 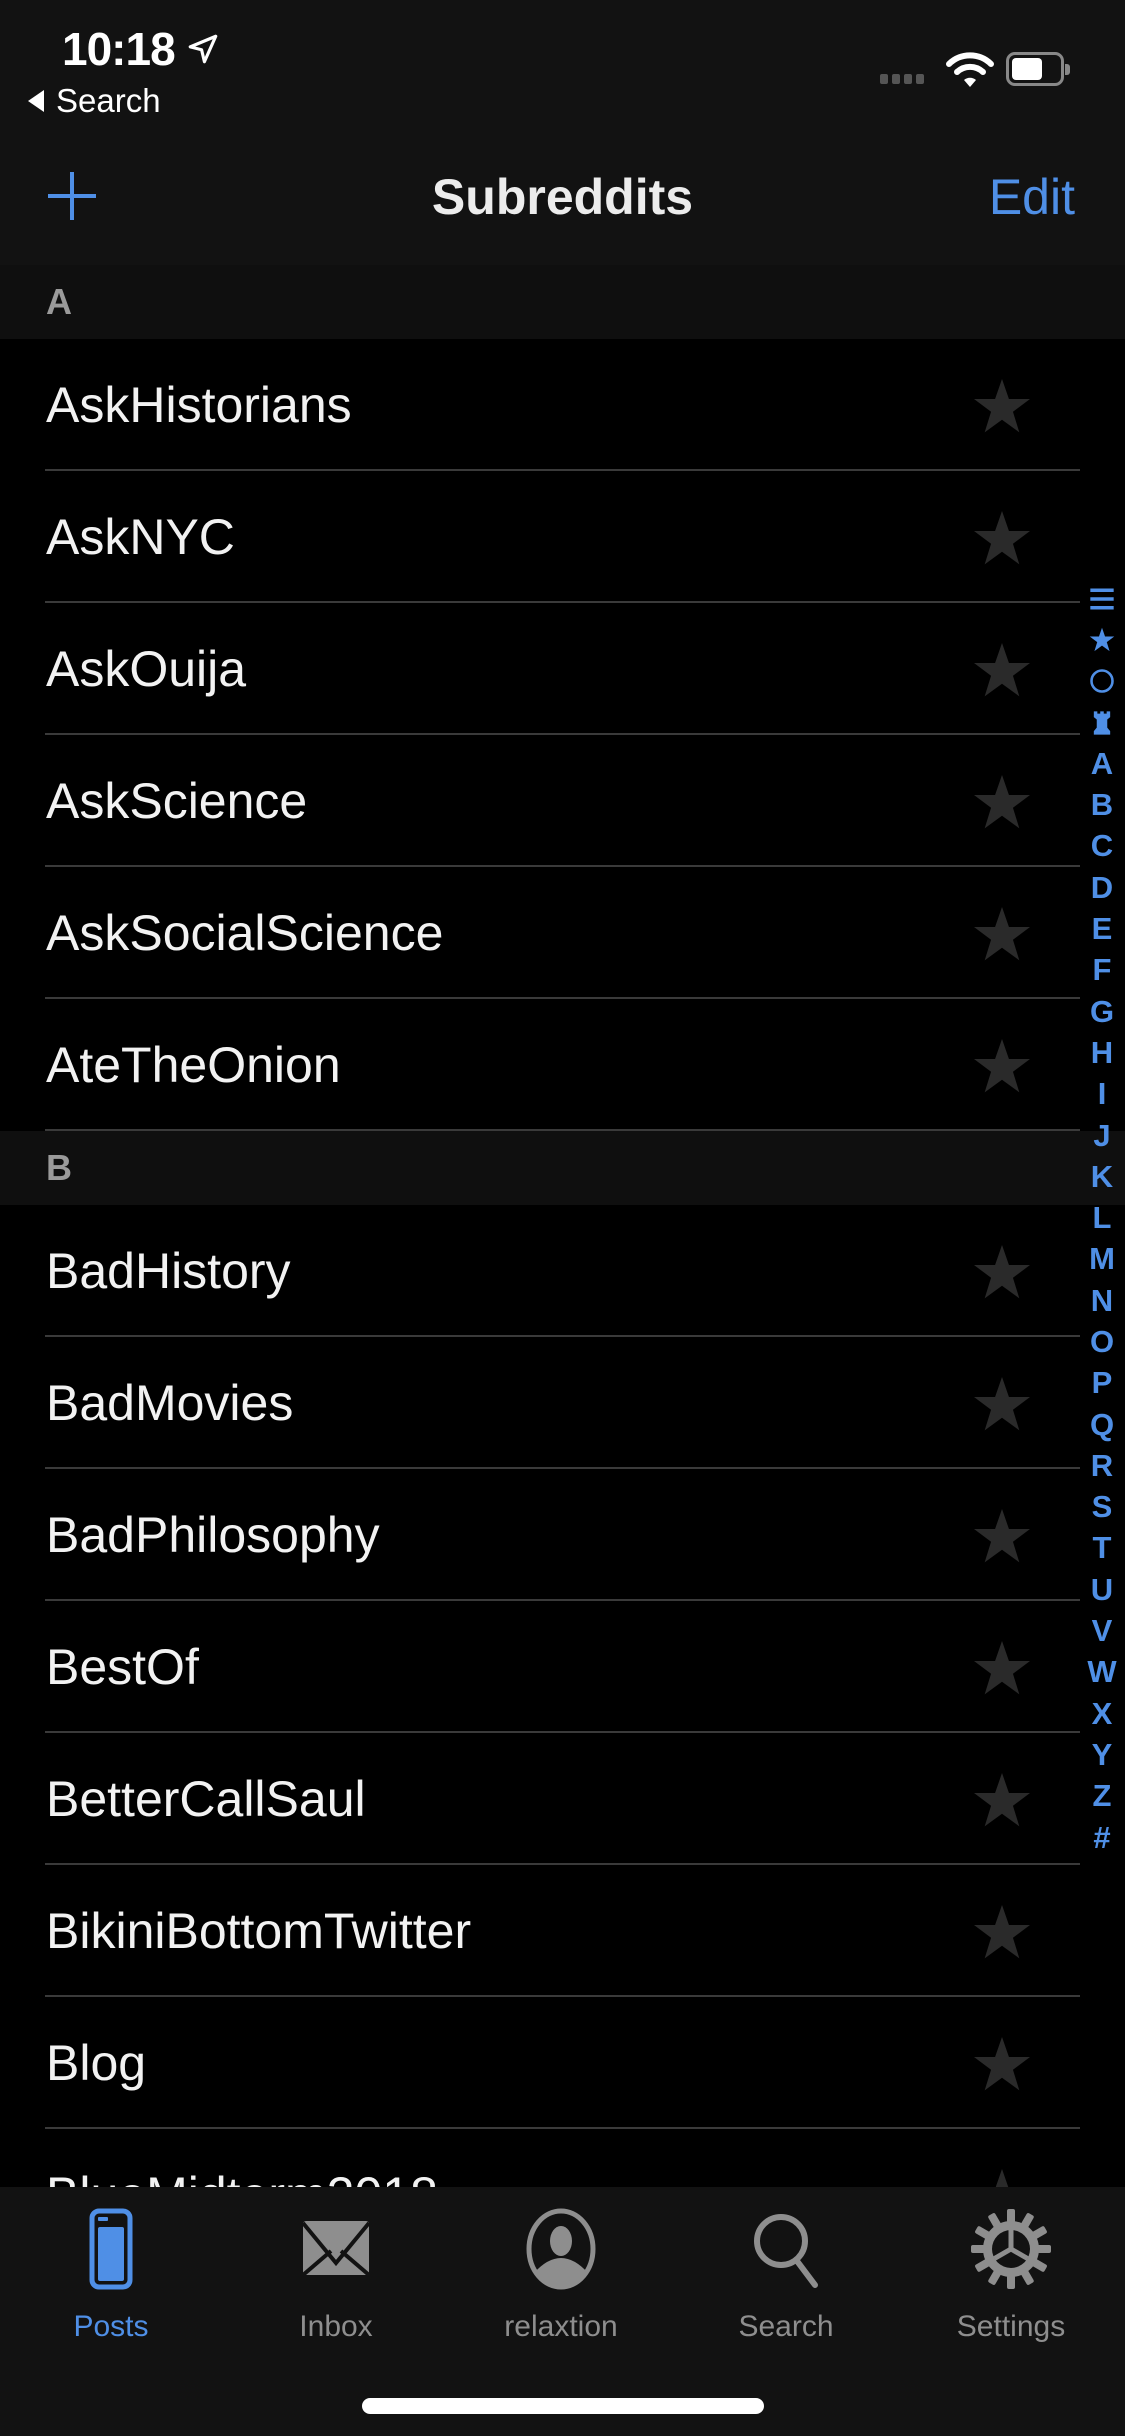 What do you see at coordinates (1102, 1754) in the screenshot?
I see `index-letter: Y` at bounding box center [1102, 1754].